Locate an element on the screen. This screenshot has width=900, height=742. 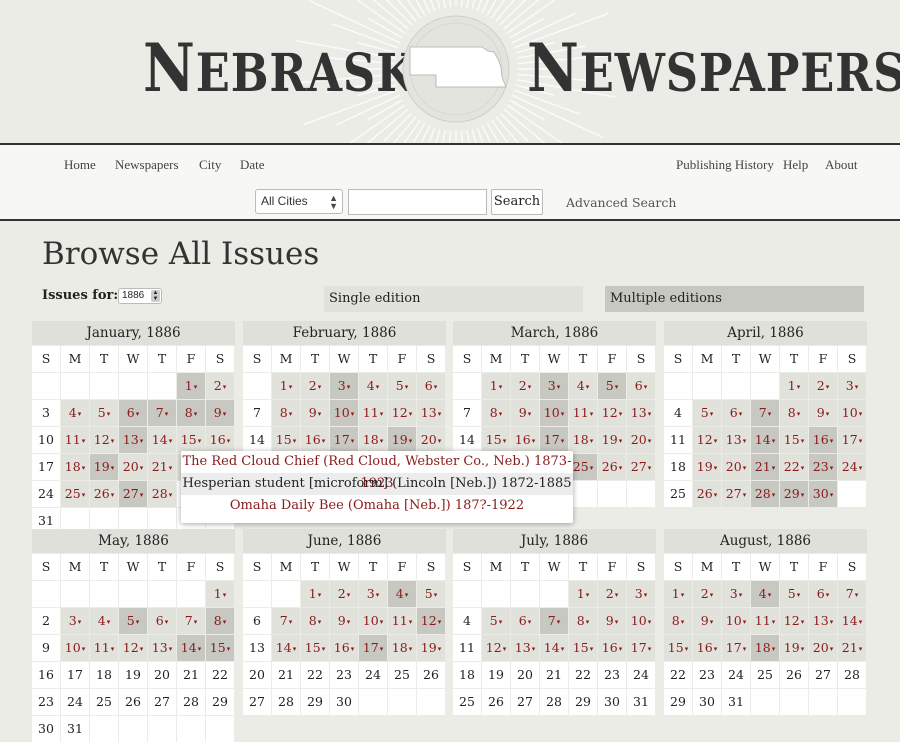
search-input is located at coordinates (417, 202).